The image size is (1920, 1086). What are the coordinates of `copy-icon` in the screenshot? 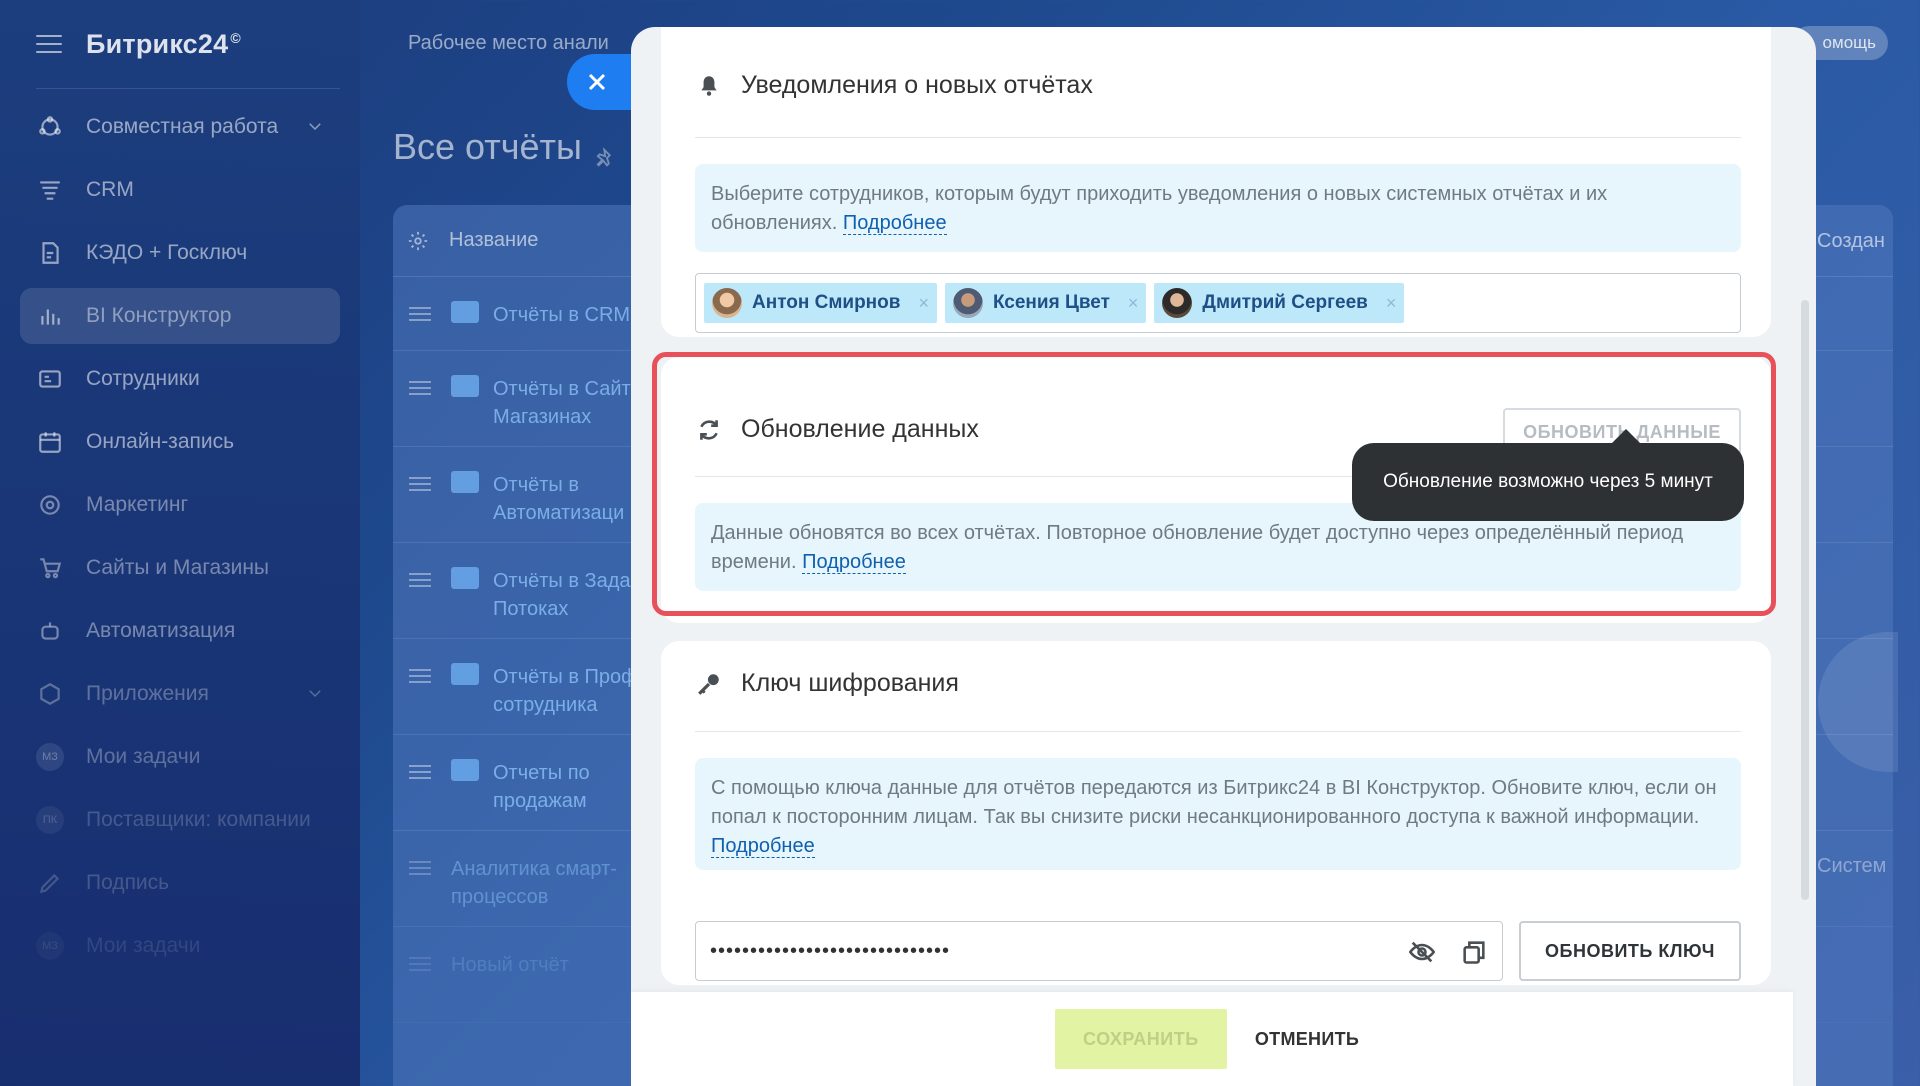 It's located at (1474, 955).